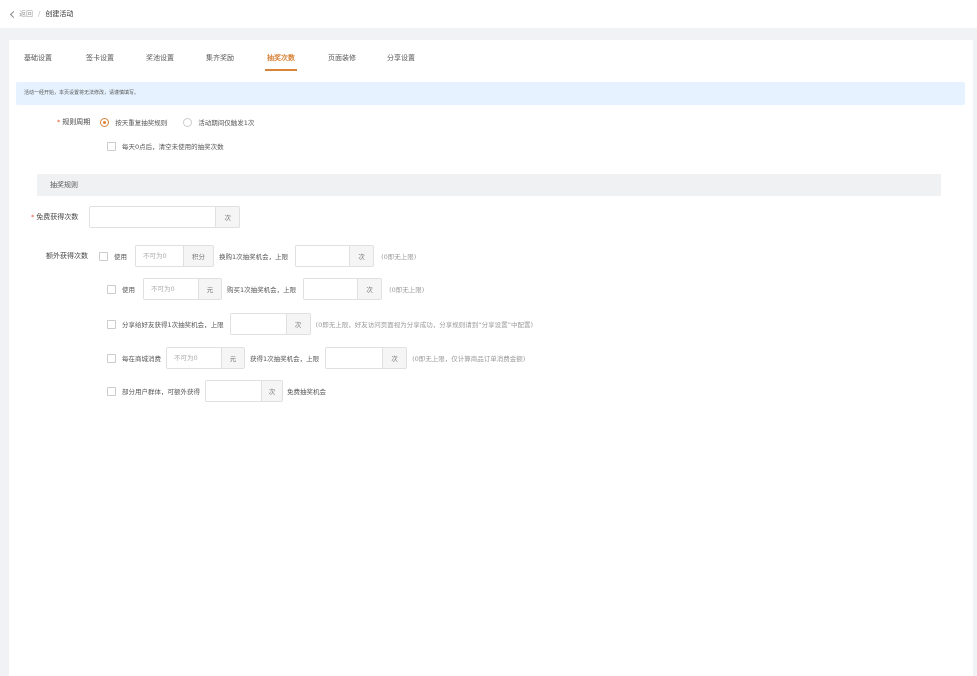 The height and width of the screenshot is (676, 977). Describe the element at coordinates (59, 14) in the screenshot. I see `page-title: 创建活动` at that location.